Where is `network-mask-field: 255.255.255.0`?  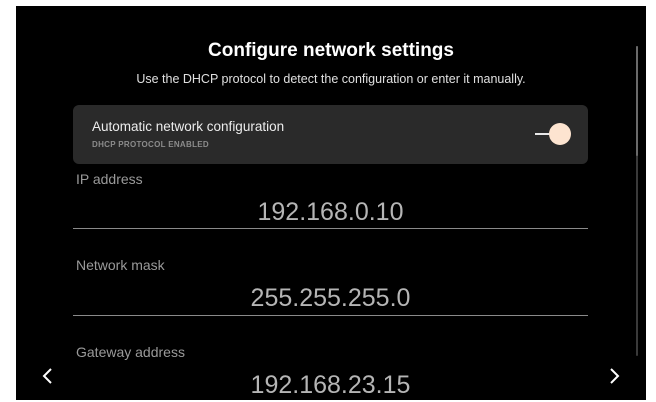
network-mask-field: 255.255.255.0 is located at coordinates (330, 298).